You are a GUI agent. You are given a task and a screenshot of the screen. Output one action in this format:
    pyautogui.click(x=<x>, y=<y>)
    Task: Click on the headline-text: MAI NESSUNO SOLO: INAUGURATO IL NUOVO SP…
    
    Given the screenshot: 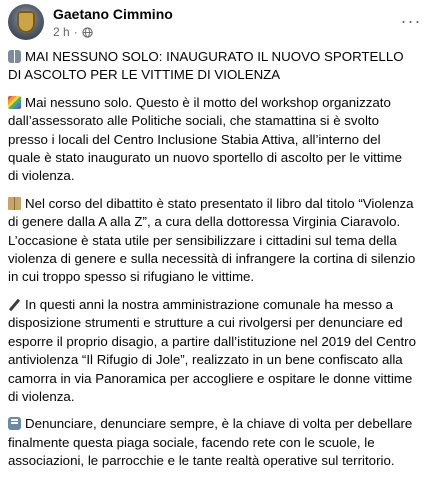 What is the action you would take?
    pyautogui.click(x=206, y=66)
    